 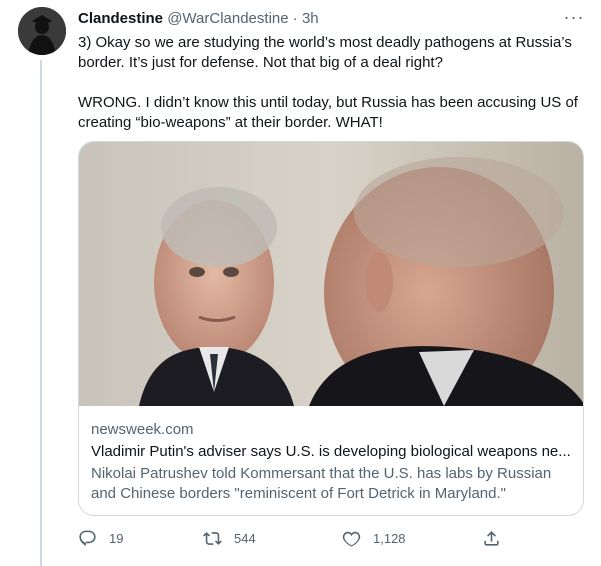 I want to click on like-button: 1,128, so click(x=374, y=538).